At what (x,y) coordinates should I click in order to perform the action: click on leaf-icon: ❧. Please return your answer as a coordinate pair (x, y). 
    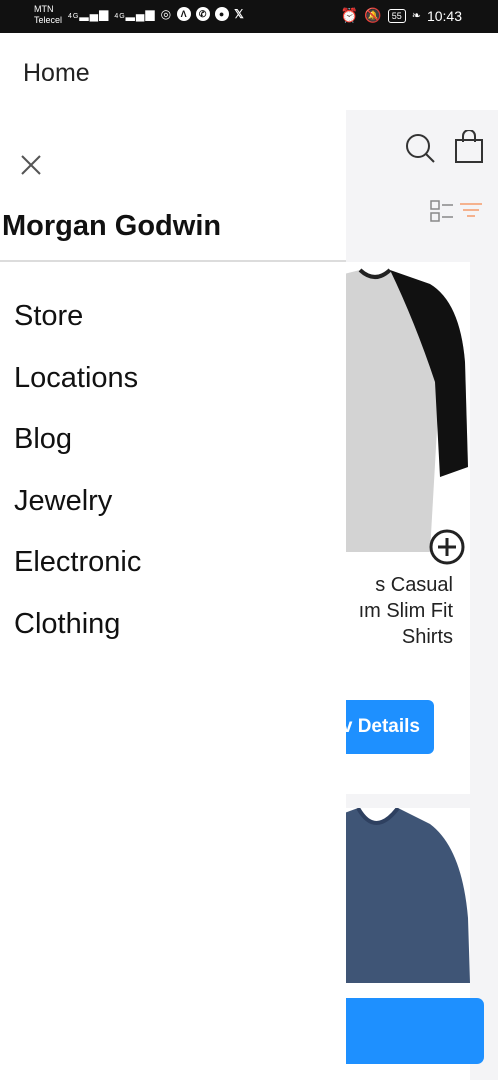
    Looking at the image, I should click on (416, 16).